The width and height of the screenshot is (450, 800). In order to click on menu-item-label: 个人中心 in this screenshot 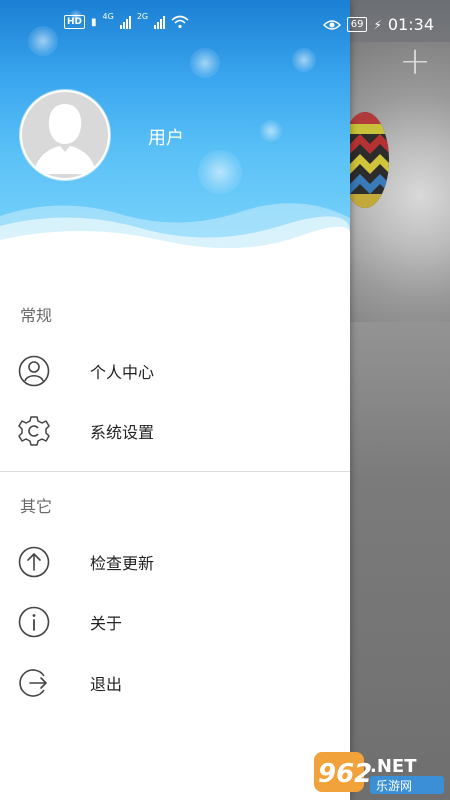, I will do `click(122, 372)`.